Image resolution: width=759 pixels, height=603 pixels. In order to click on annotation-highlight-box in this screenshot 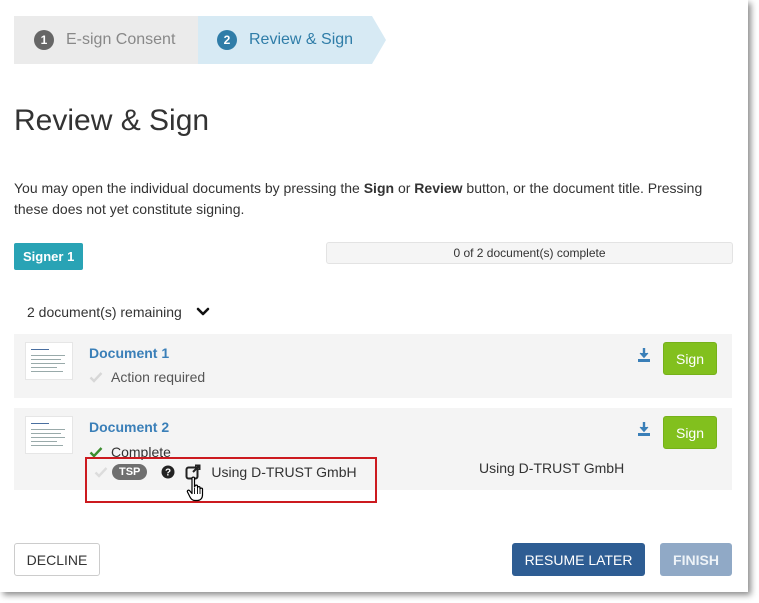, I will do `click(231, 480)`.